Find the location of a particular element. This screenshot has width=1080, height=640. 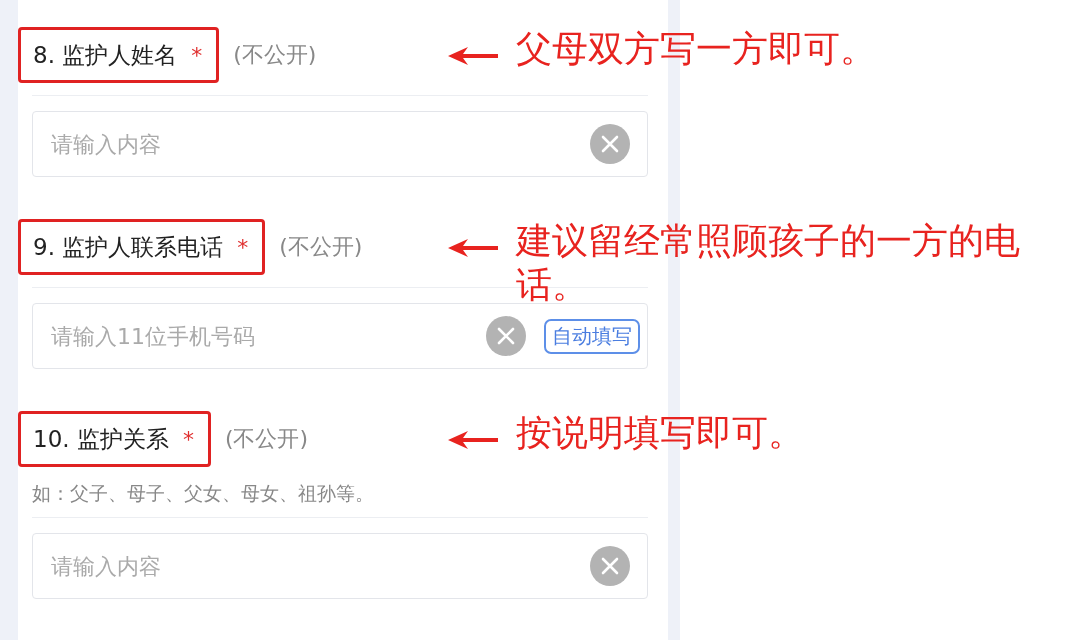

question-title: 9. 监护人联系电话 is located at coordinates (128, 247).